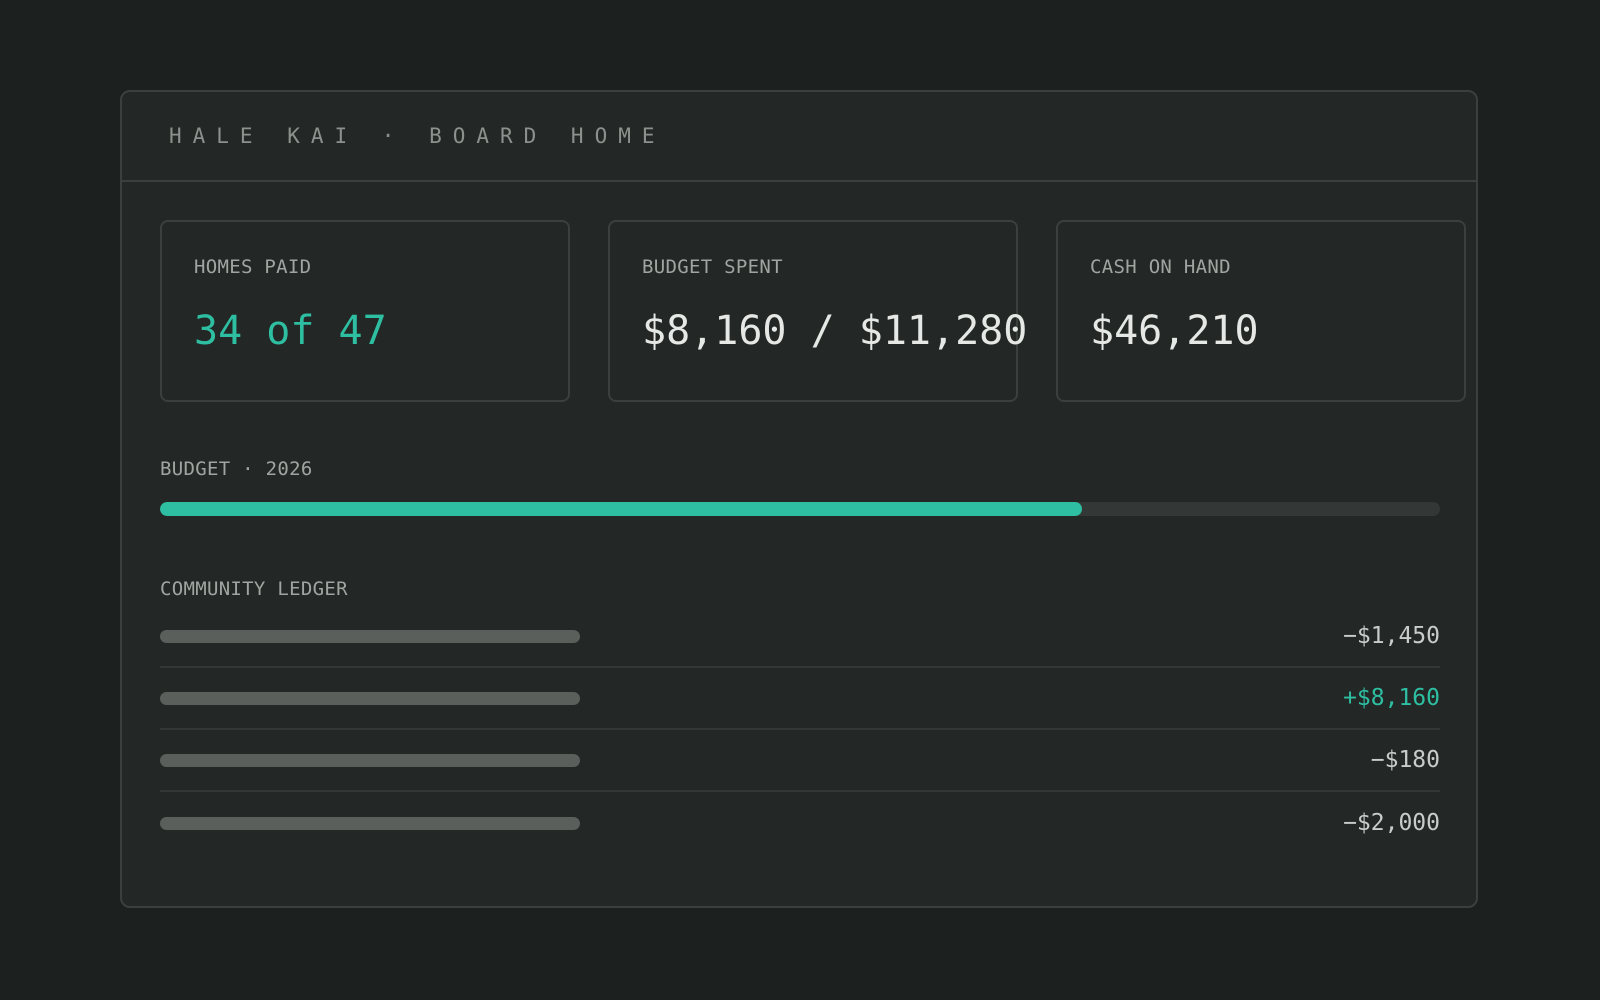 Image resolution: width=1600 pixels, height=1000 pixels. I want to click on budget-spent-label: BUDGET SPENT, so click(712, 267).